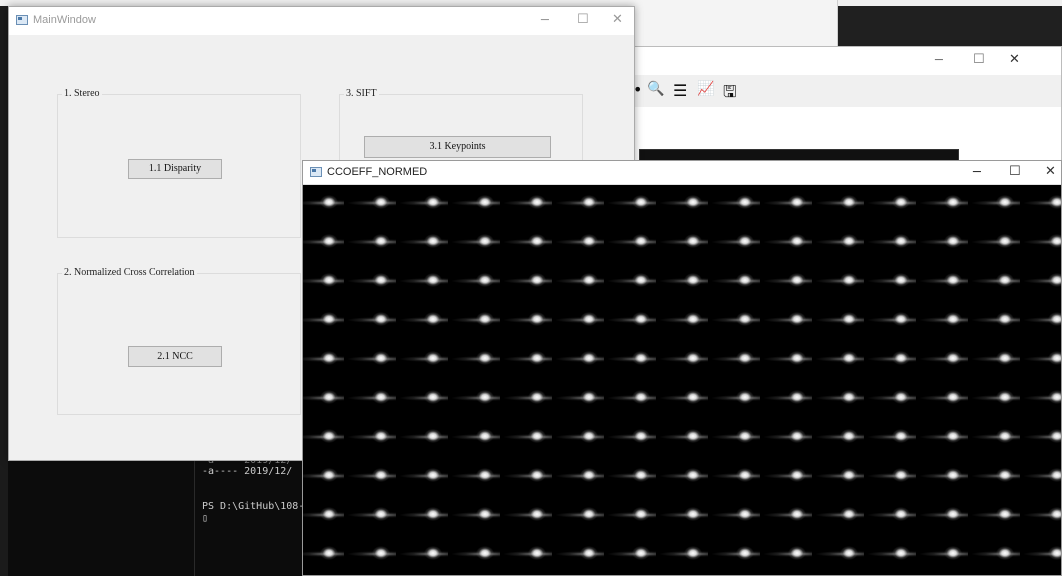 The width and height of the screenshot is (1062, 576). Describe the element at coordinates (175, 169) in the screenshot. I see `disparity-button: 1.1 Disparity` at that location.